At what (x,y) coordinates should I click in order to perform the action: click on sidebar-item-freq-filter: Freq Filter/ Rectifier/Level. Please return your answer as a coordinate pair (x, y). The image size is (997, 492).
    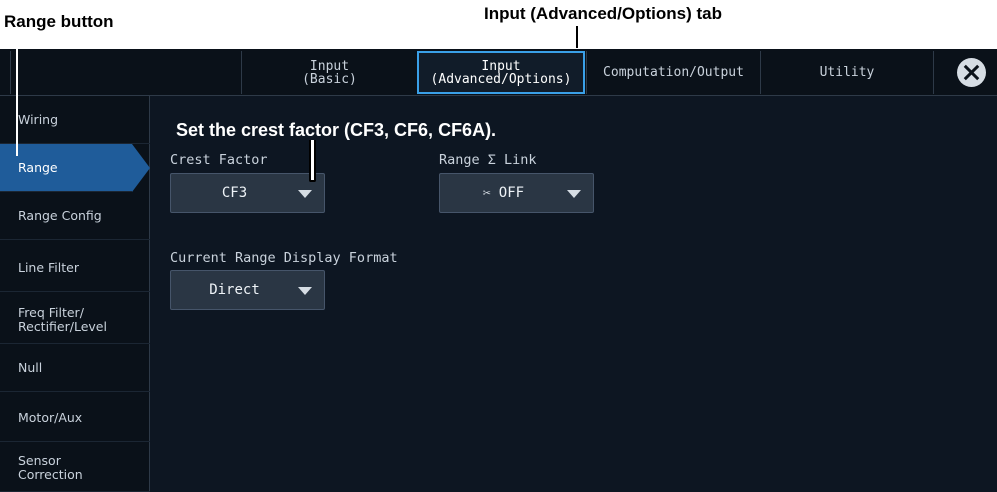
    Looking at the image, I should click on (75, 320).